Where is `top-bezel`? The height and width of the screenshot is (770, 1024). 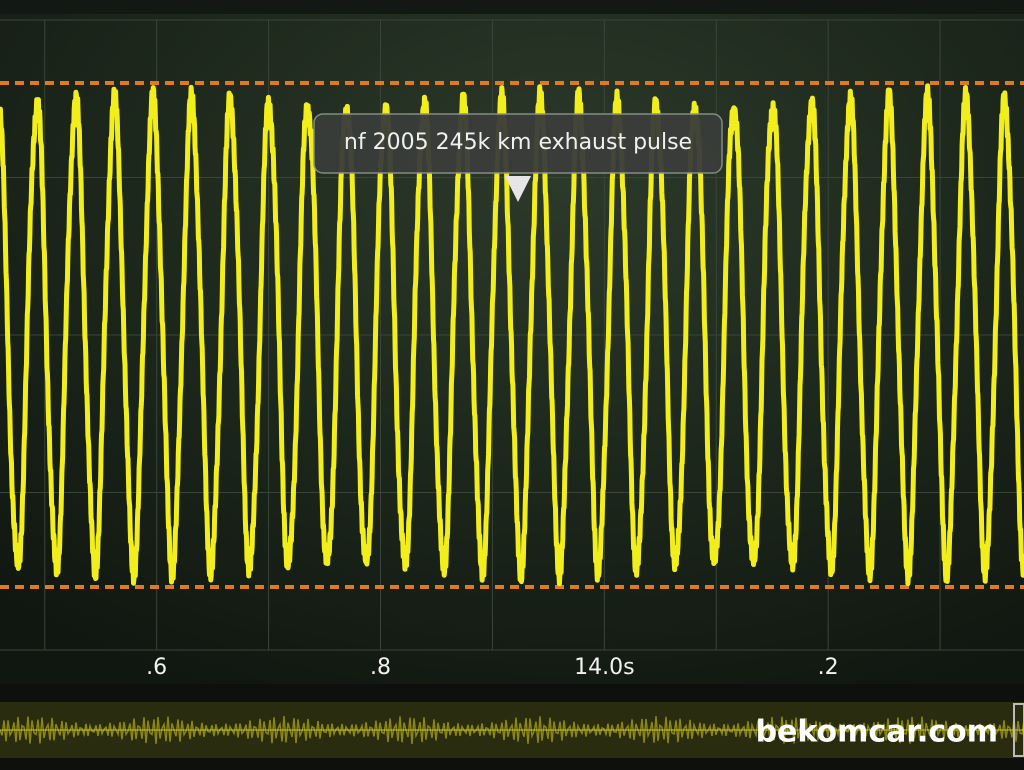 top-bezel is located at coordinates (512, 7).